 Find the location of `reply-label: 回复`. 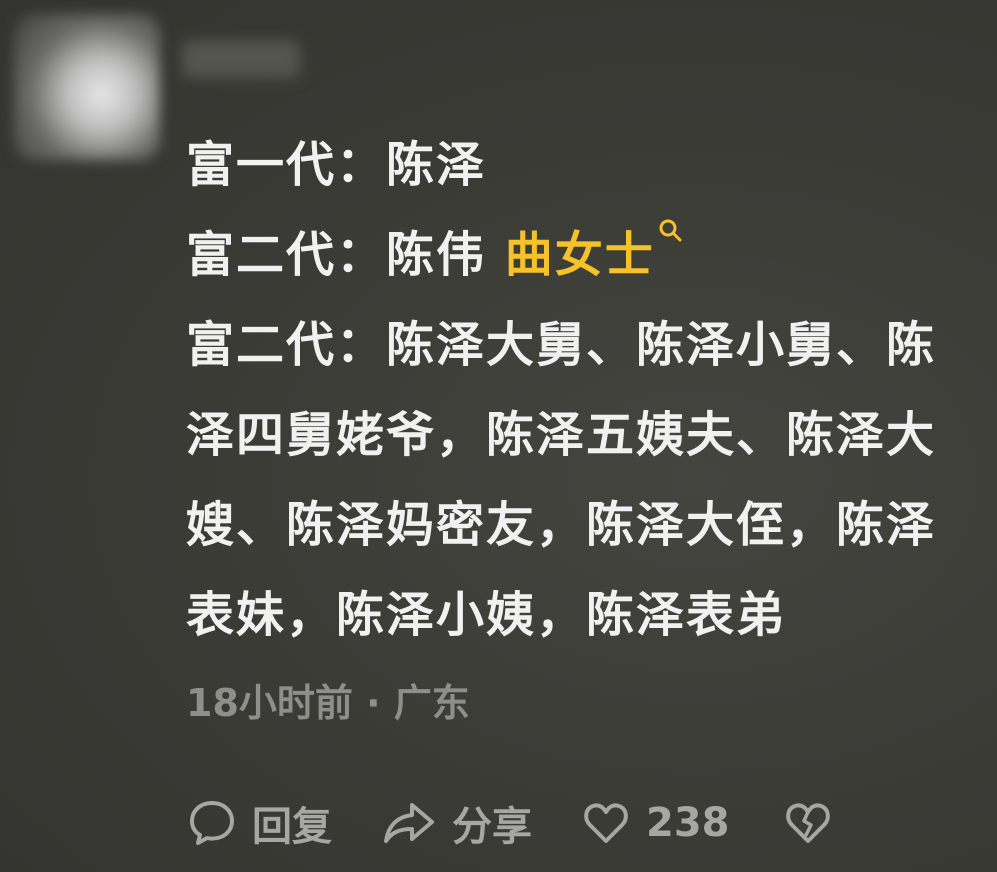

reply-label: 回复 is located at coordinates (292, 827).